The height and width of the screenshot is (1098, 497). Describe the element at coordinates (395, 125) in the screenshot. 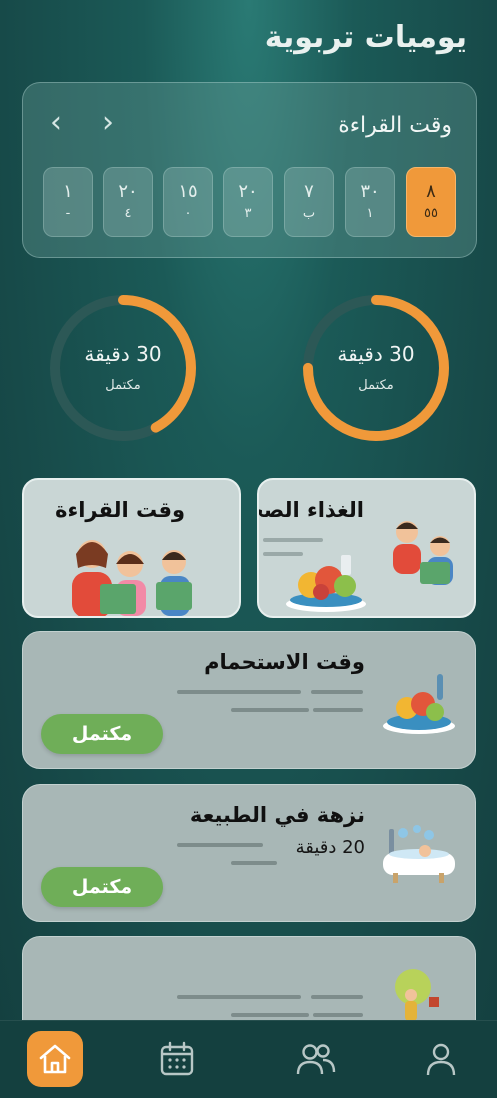

I see `calendar-title: وقت القراءة` at that location.